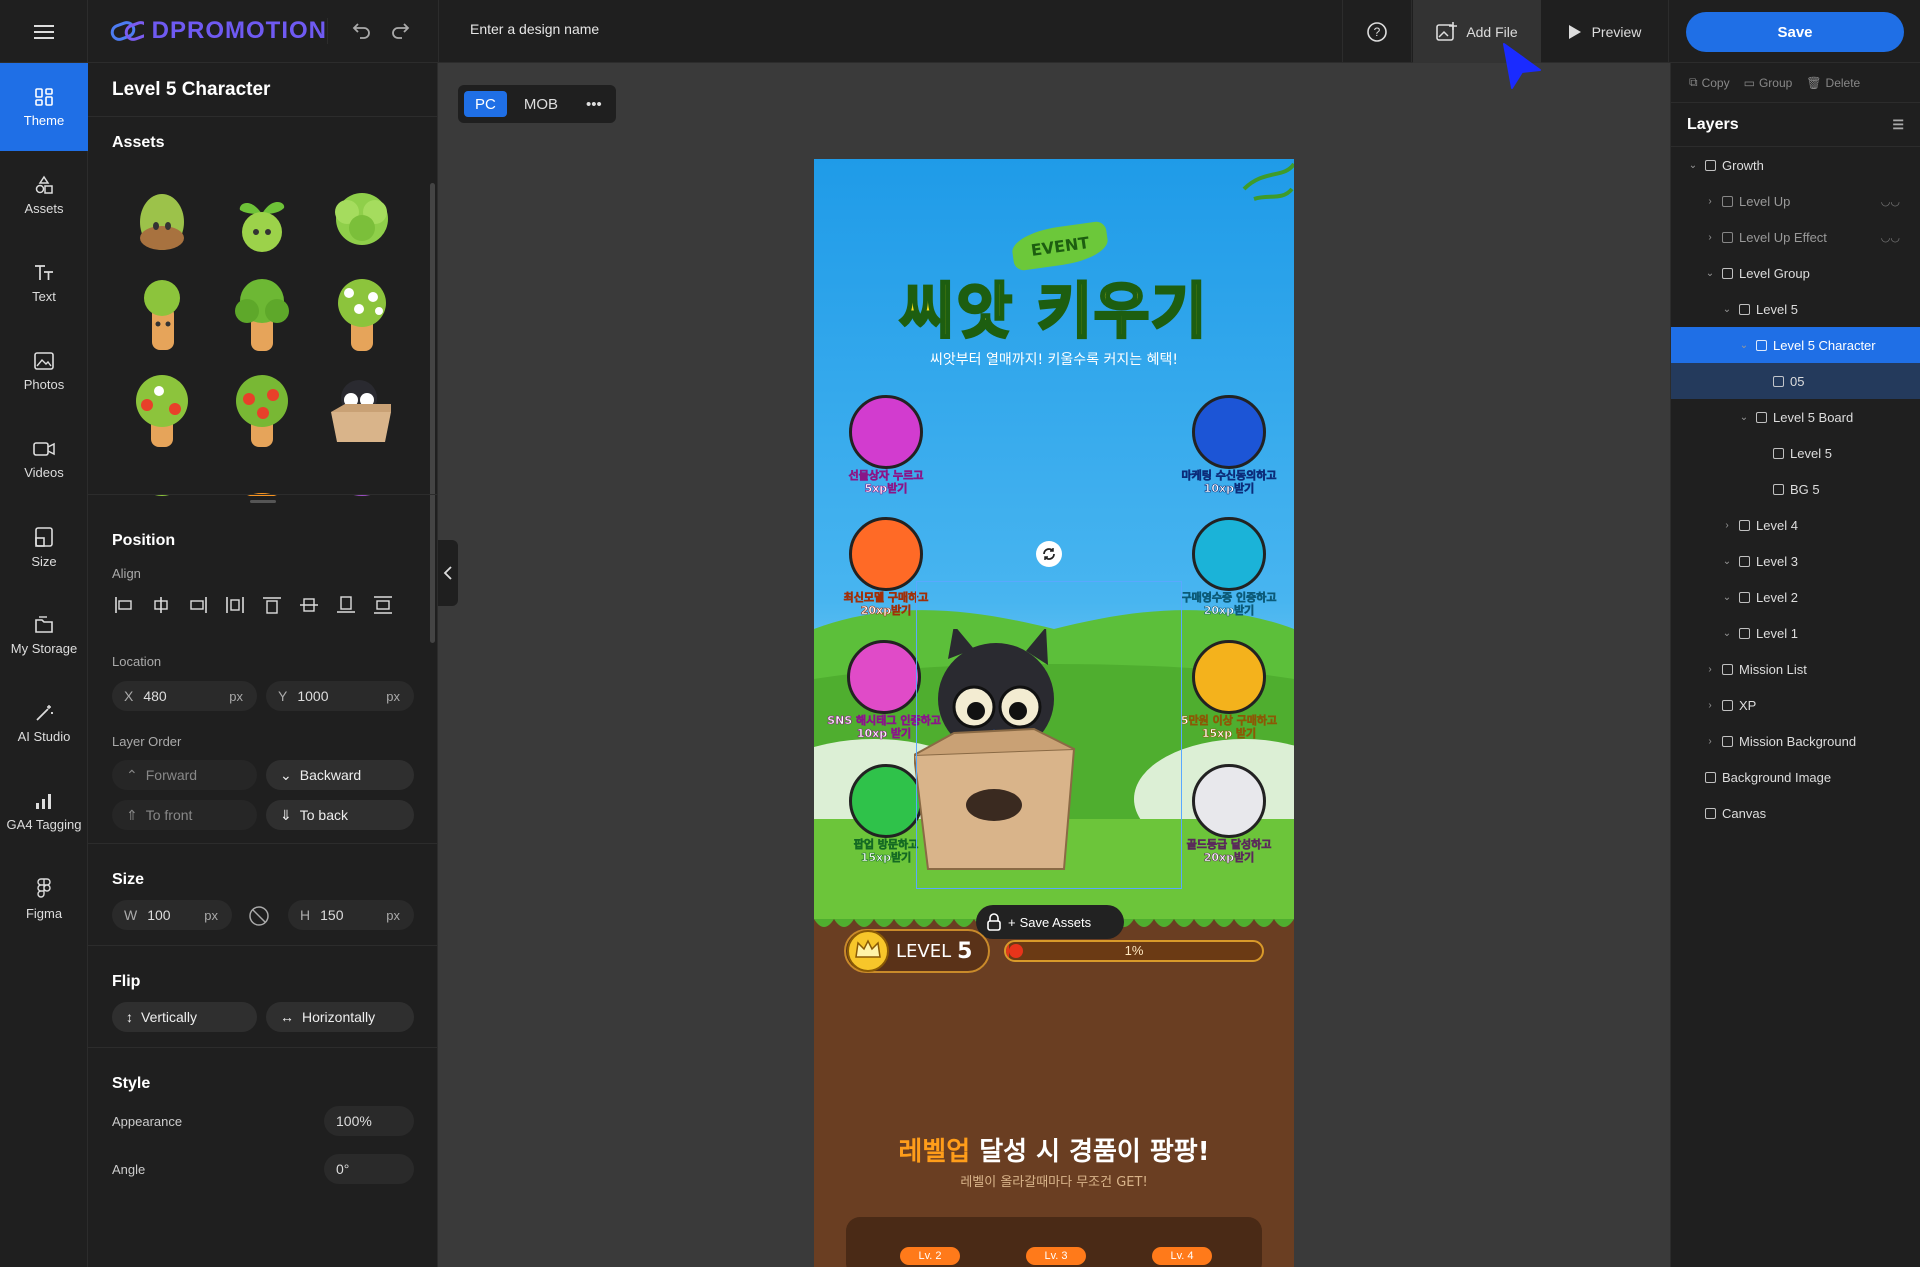 This screenshot has width=1920, height=1267. Describe the element at coordinates (362, 219) in the screenshot. I see `asset-bush` at that location.